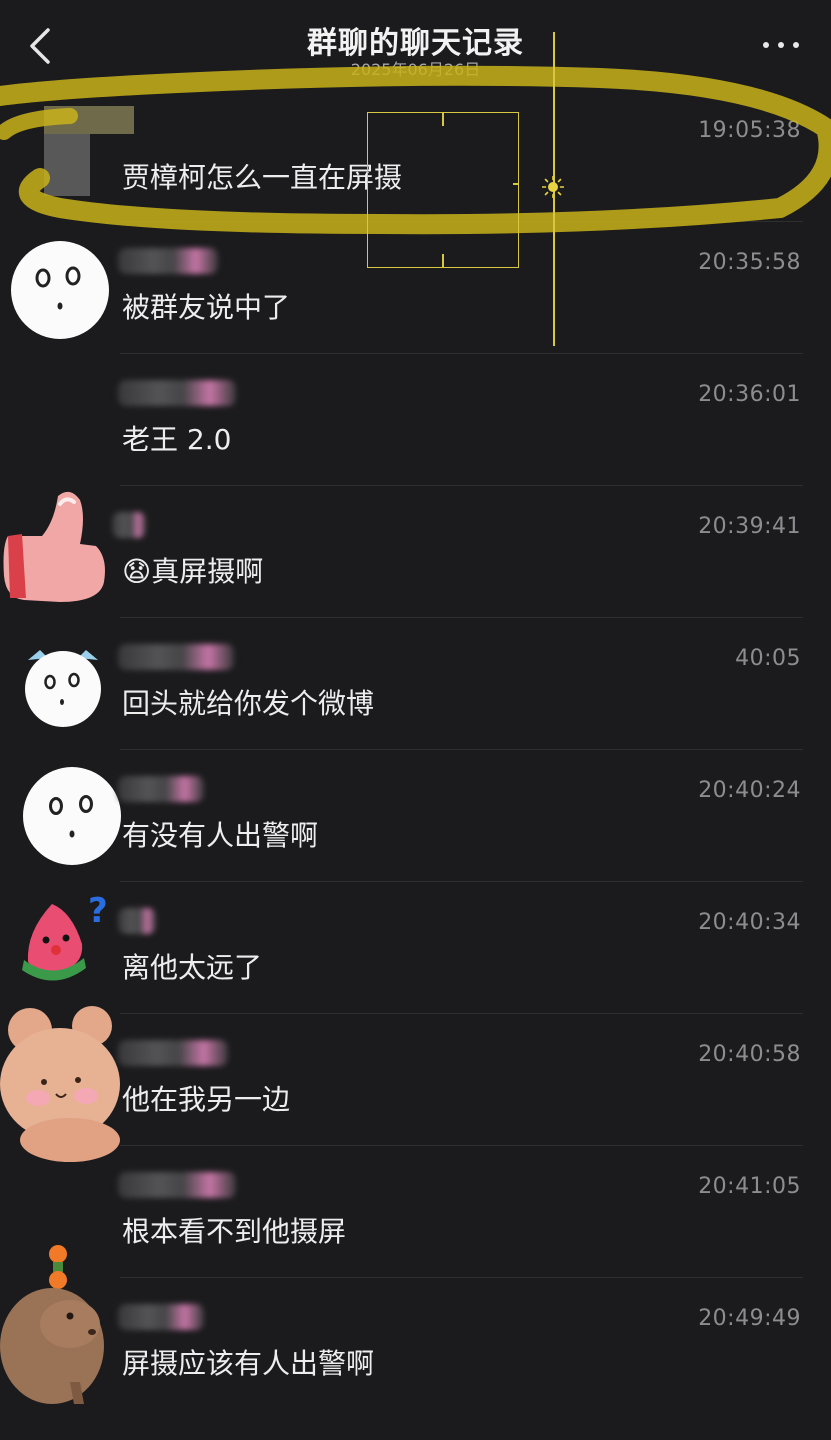  I want to click on message-time: 20:40:34, so click(749, 922).